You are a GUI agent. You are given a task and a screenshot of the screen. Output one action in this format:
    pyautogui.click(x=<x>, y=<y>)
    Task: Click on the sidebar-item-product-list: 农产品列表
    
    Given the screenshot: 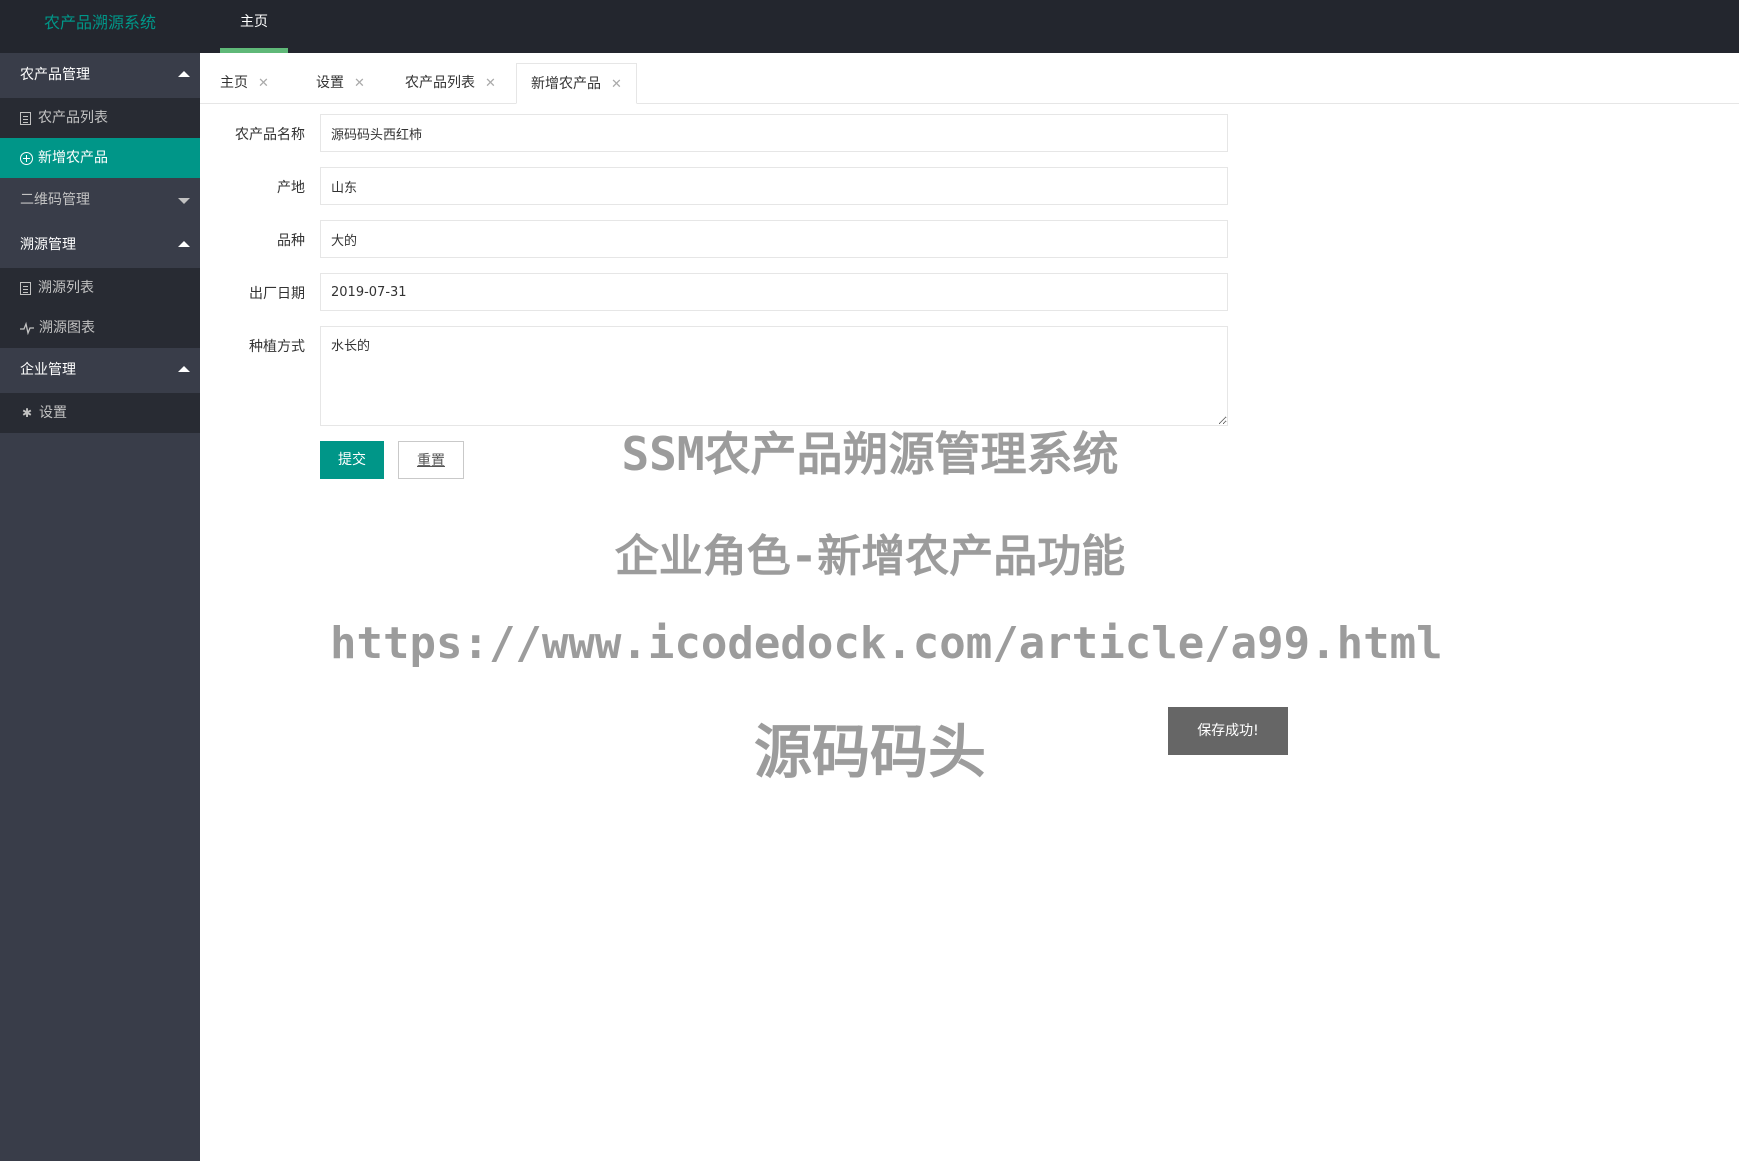 What is the action you would take?
    pyautogui.click(x=100, y=118)
    